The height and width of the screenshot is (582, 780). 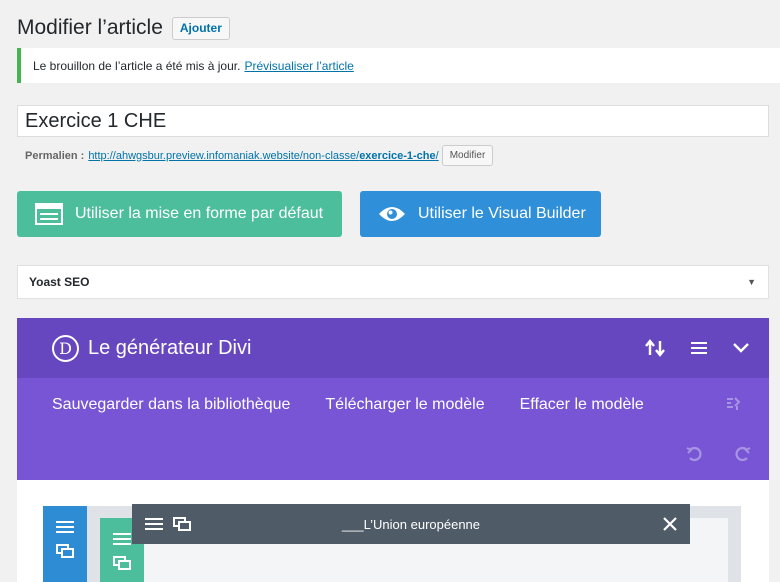 I want to click on divi-header: D Le générateur Divi, so click(x=393, y=348).